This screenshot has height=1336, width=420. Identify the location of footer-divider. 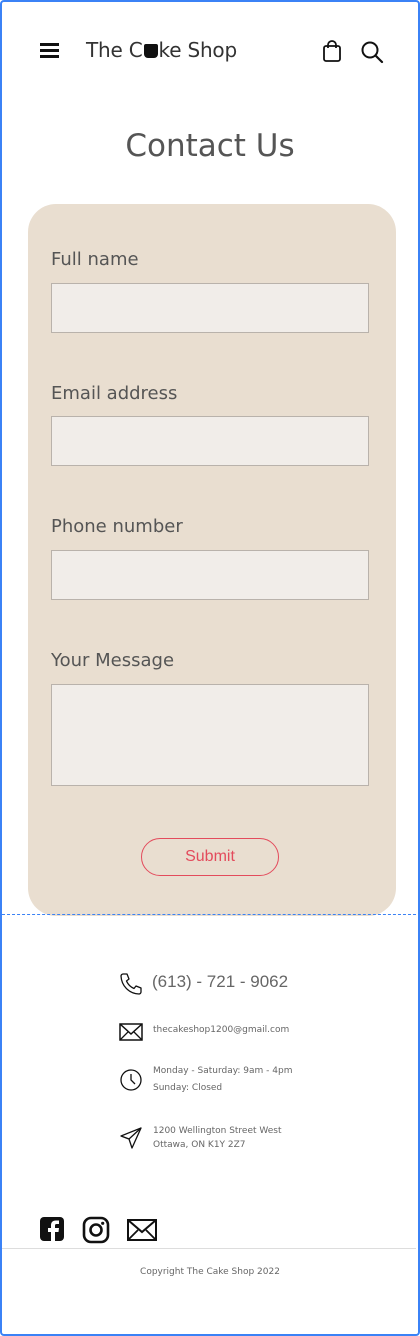
(209, 1248).